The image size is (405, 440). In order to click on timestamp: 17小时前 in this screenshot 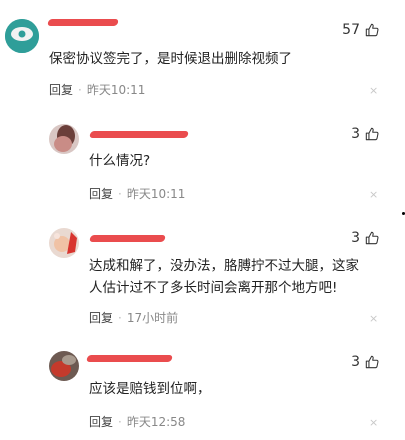, I will do `click(152, 318)`.